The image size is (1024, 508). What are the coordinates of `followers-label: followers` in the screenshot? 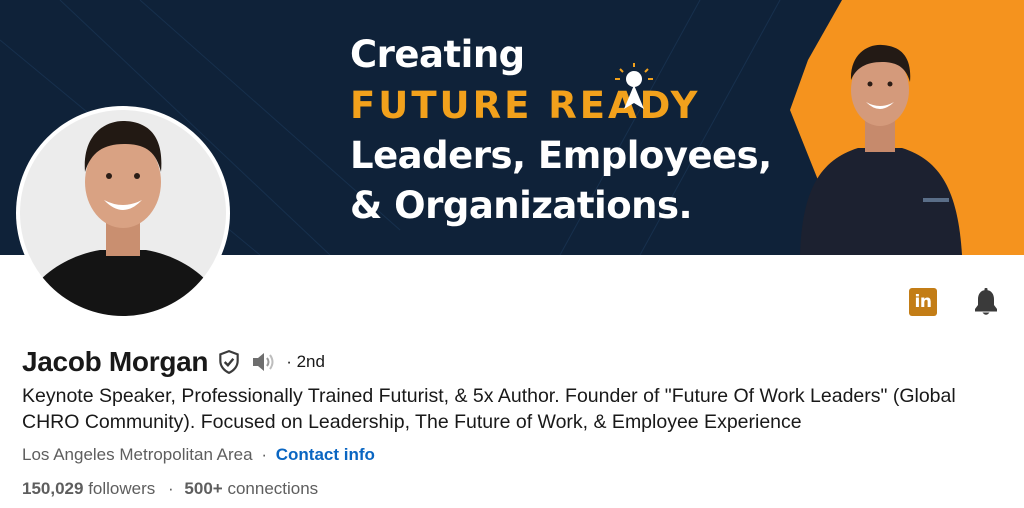 It's located at (122, 488).